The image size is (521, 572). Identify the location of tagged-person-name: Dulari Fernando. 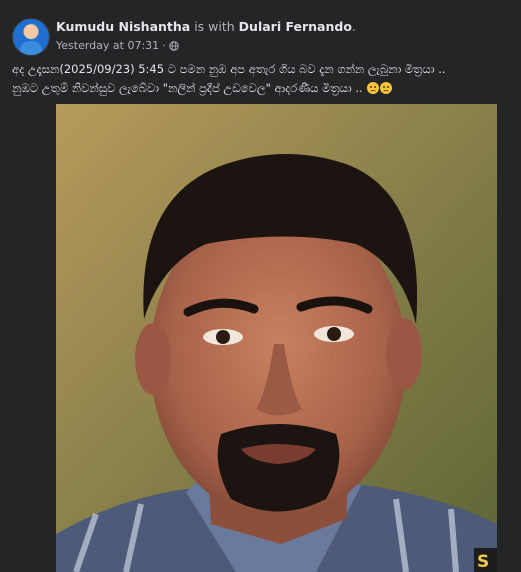
(295, 26).